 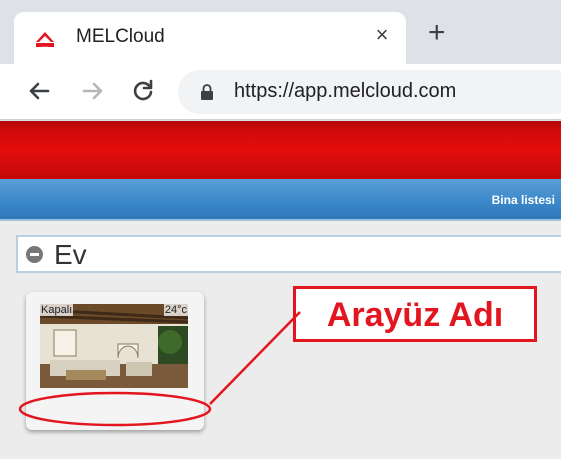 What do you see at coordinates (255, 358) in the screenshot?
I see `annotation-leader-line` at bounding box center [255, 358].